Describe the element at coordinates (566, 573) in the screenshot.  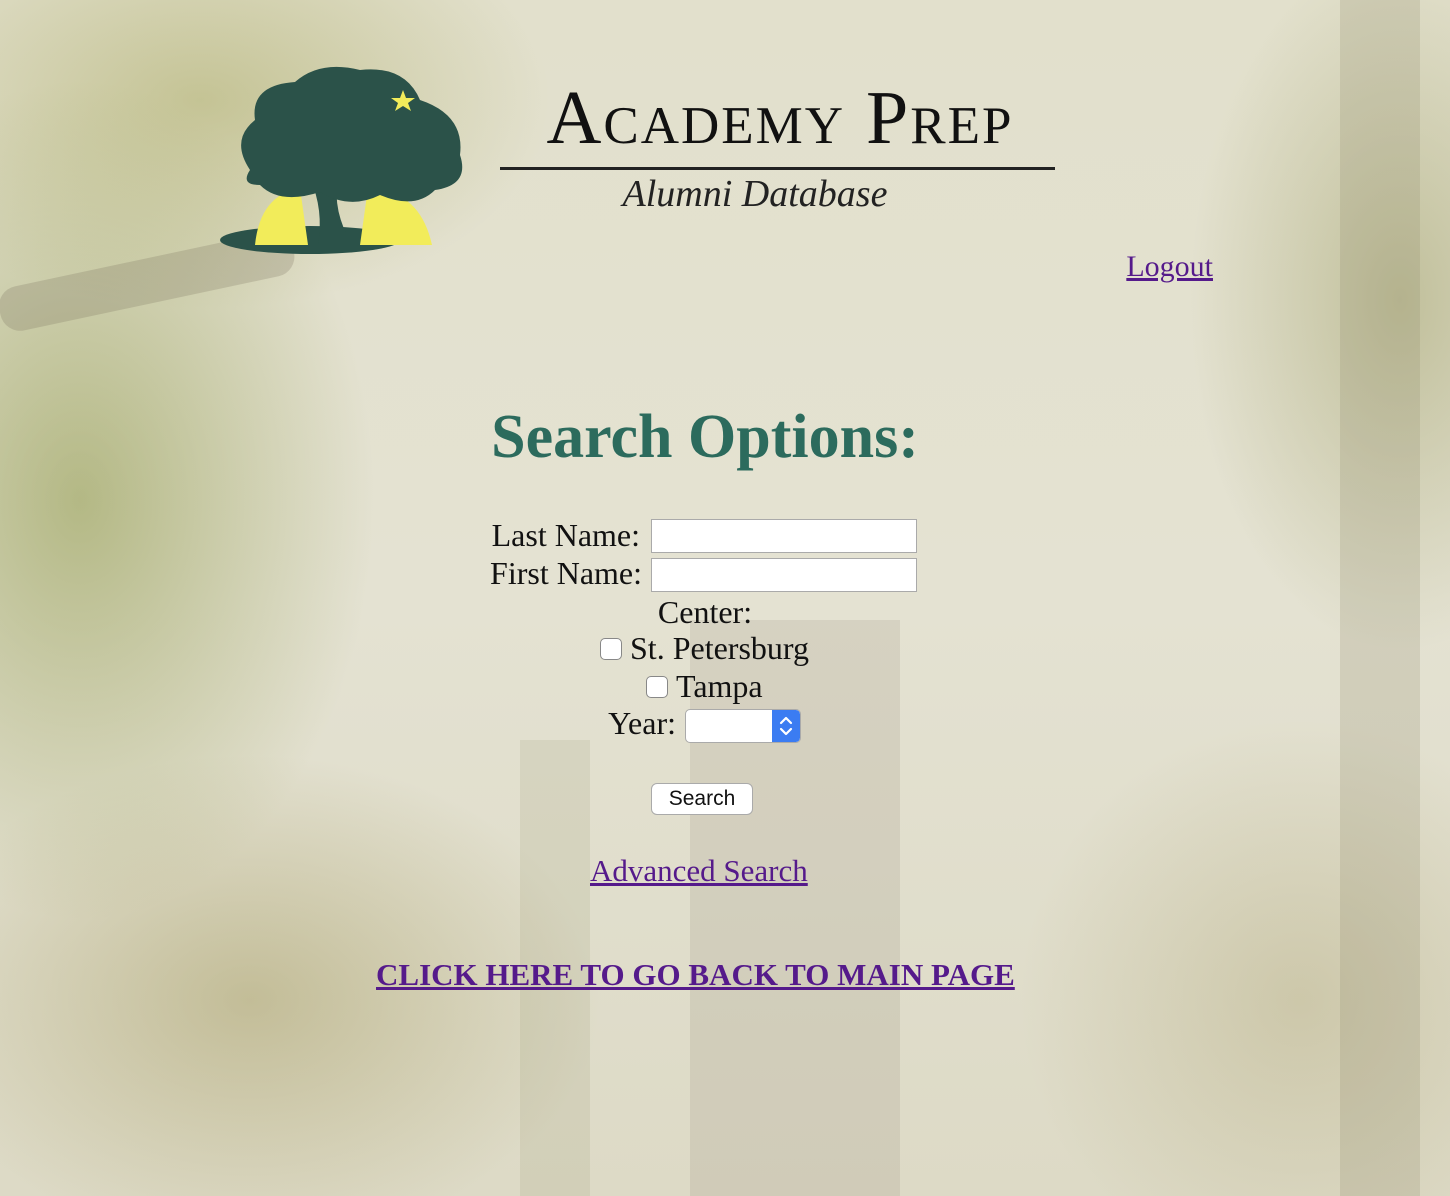
I see `first-name-label: First Name:` at that location.